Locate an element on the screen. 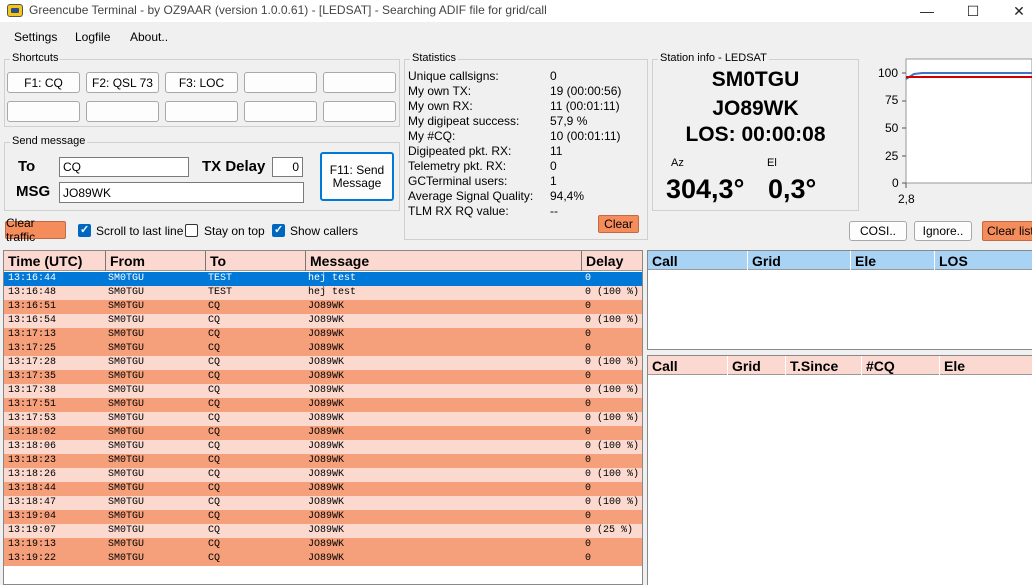  msg-label: MSG is located at coordinates (33, 191).